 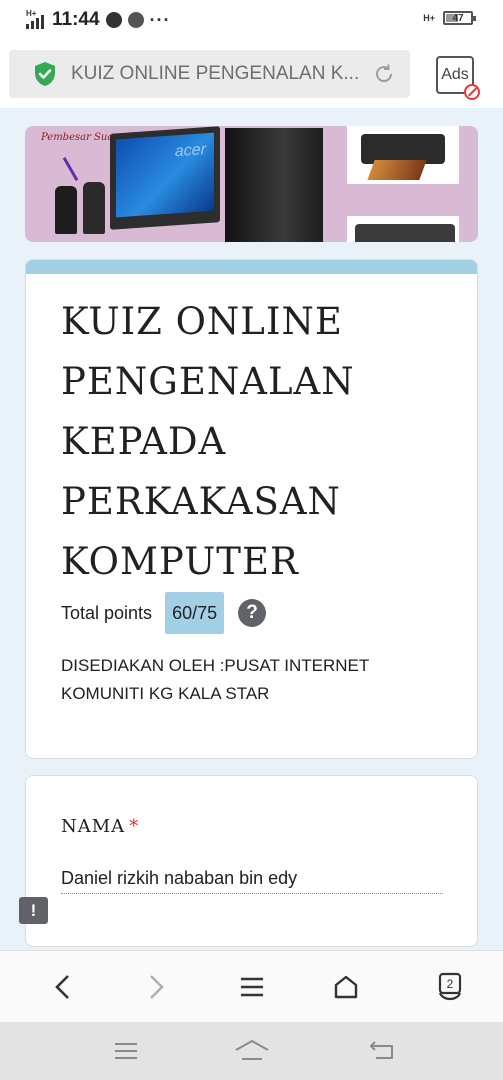 What do you see at coordinates (107, 612) in the screenshot?
I see `points-label: Total points` at bounding box center [107, 612].